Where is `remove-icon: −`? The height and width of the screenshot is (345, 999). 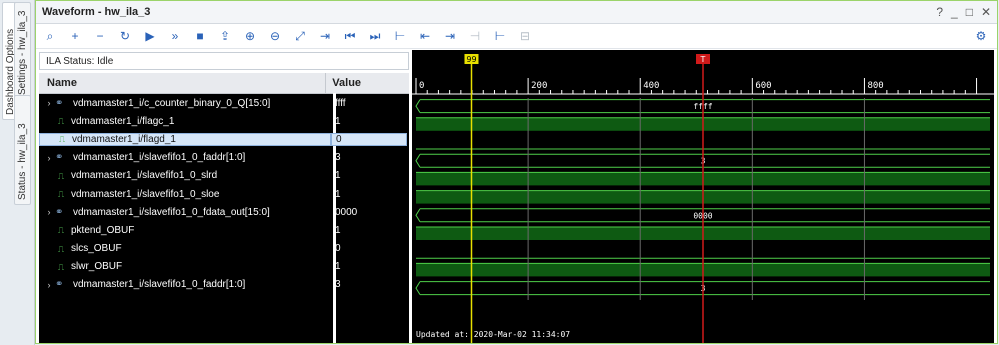 remove-icon: − is located at coordinates (100, 36).